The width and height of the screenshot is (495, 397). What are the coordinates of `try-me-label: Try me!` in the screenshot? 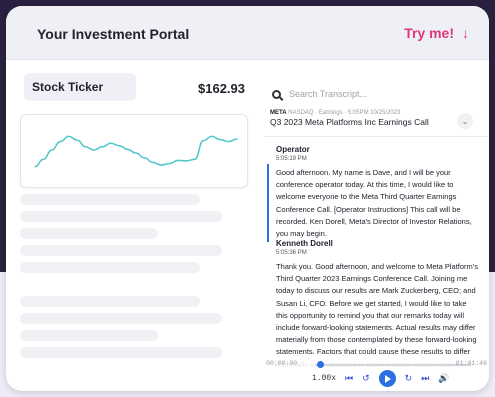 It's located at (429, 33).